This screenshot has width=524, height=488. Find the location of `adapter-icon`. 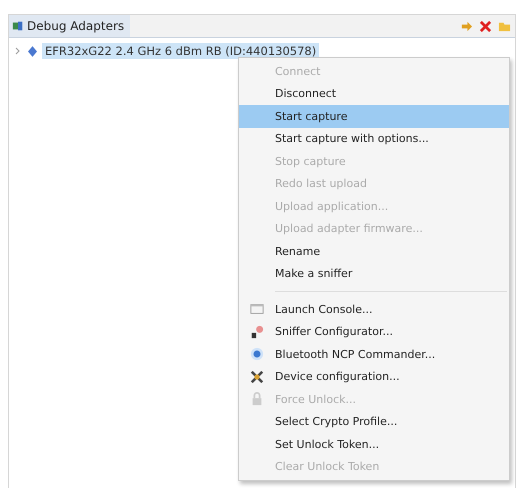

adapter-icon is located at coordinates (18, 26).